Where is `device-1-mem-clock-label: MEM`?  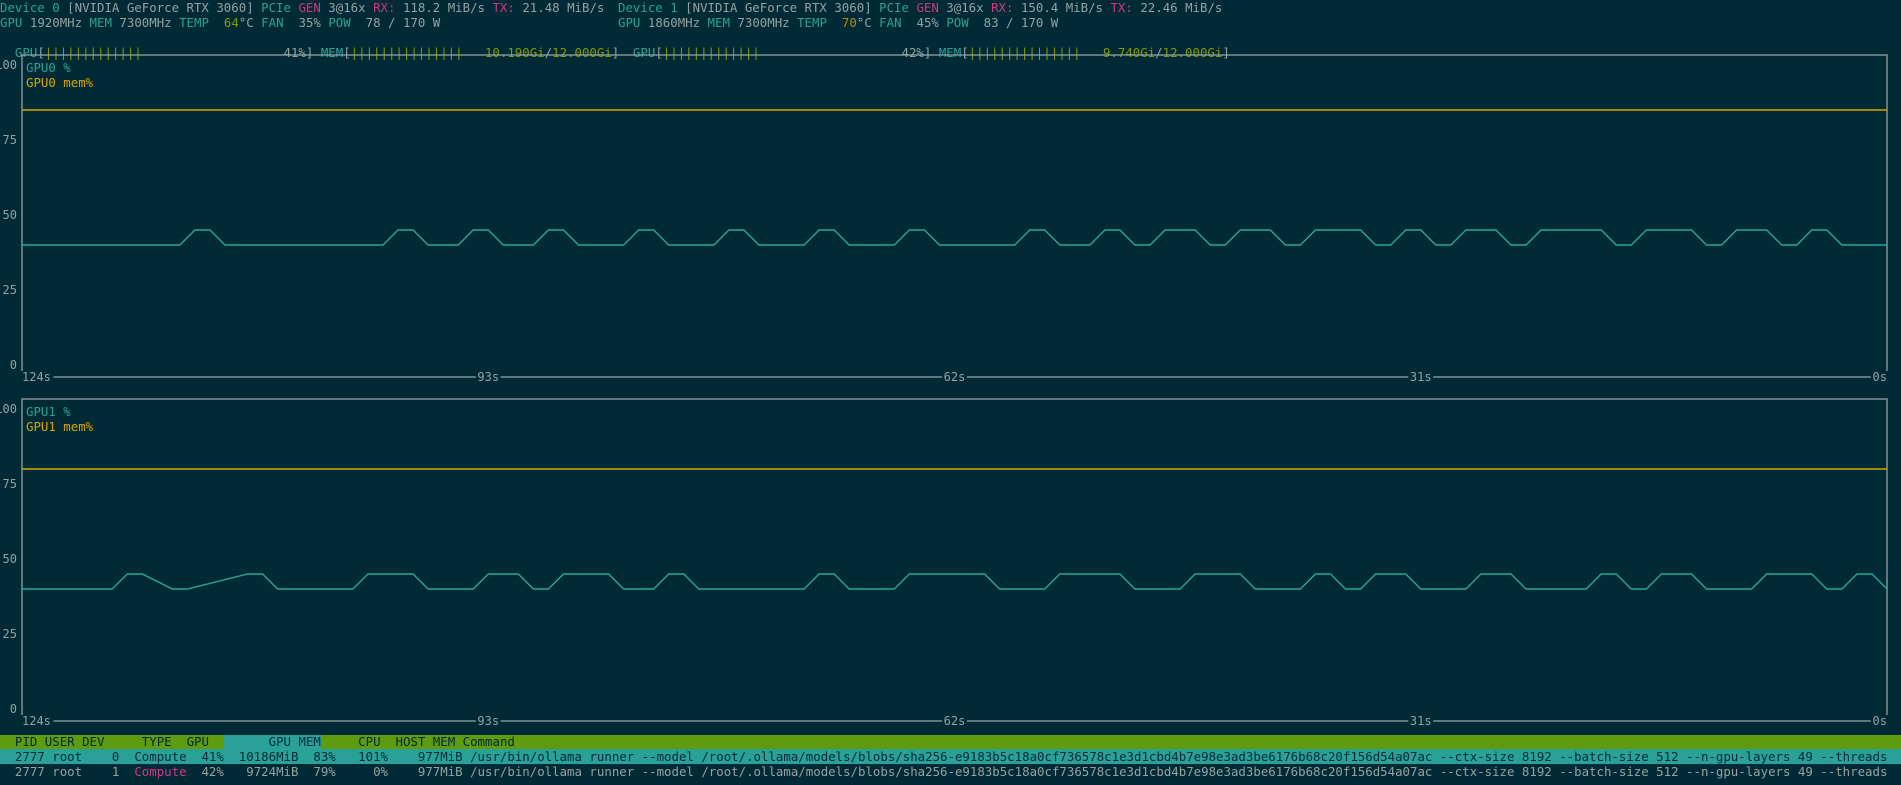 device-1-mem-clock-label: MEM is located at coordinates (718, 22).